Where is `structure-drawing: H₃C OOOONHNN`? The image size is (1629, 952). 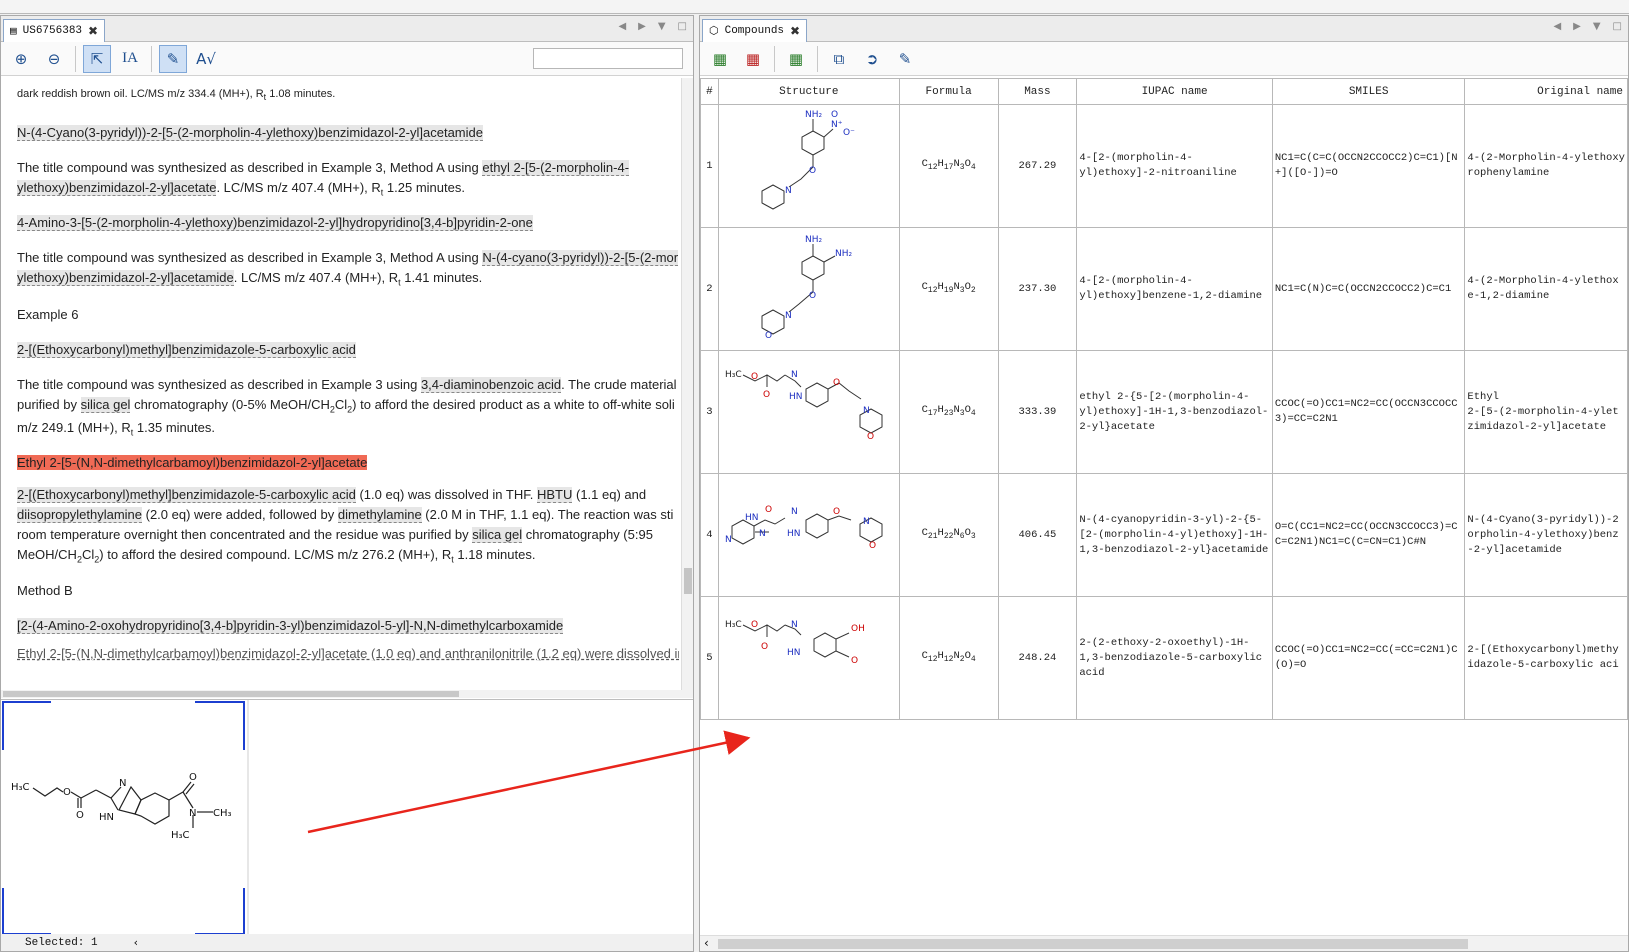
structure-drawing: H₃C OOOONHNN is located at coordinates (809, 409).